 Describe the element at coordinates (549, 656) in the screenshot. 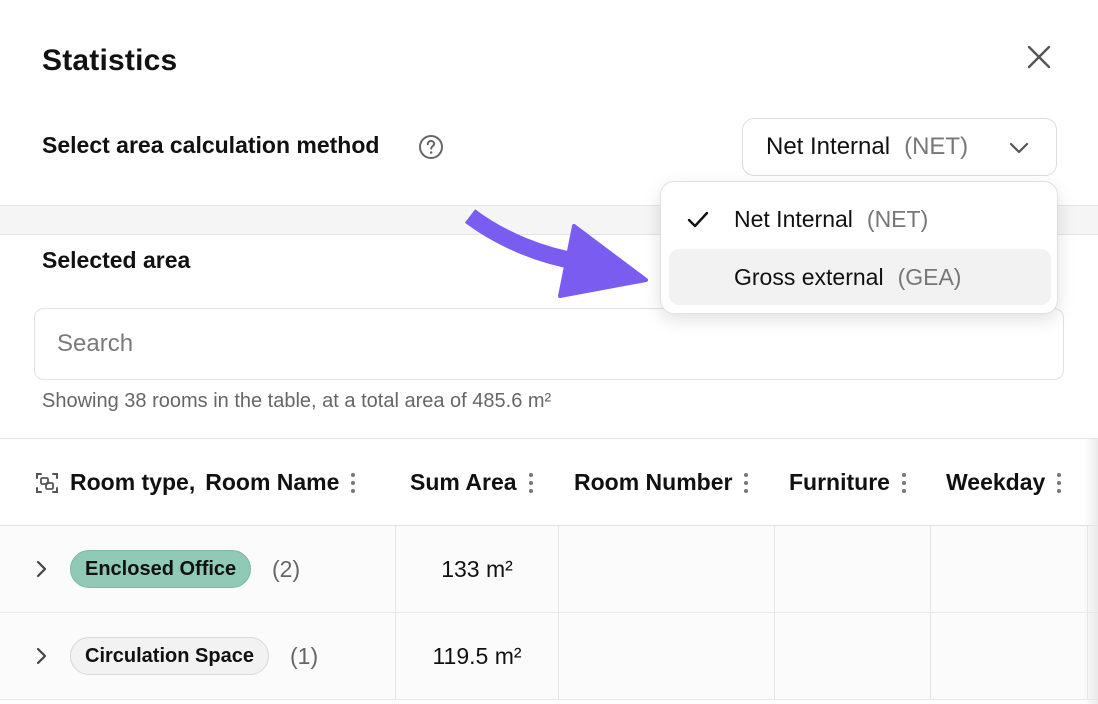

I see `table-row: Circulation Space (1) 119.5 m²` at that location.